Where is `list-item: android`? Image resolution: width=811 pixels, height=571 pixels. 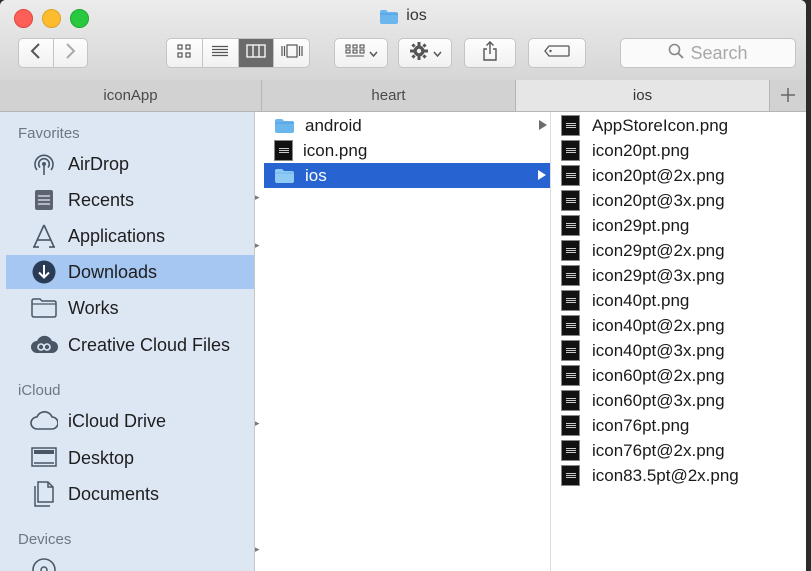 list-item: android is located at coordinates (403, 125).